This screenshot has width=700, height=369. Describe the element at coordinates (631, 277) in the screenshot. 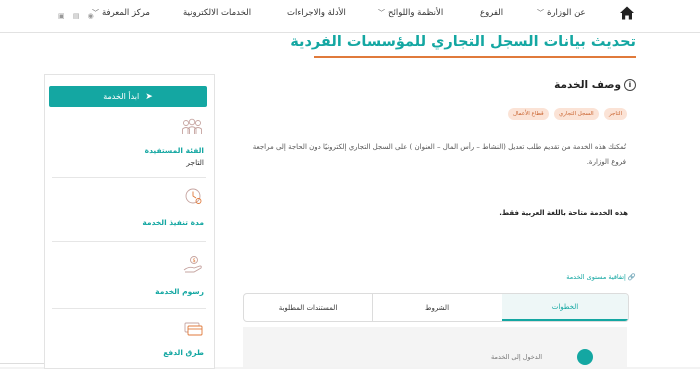

I see `link-icon: 🔗` at that location.